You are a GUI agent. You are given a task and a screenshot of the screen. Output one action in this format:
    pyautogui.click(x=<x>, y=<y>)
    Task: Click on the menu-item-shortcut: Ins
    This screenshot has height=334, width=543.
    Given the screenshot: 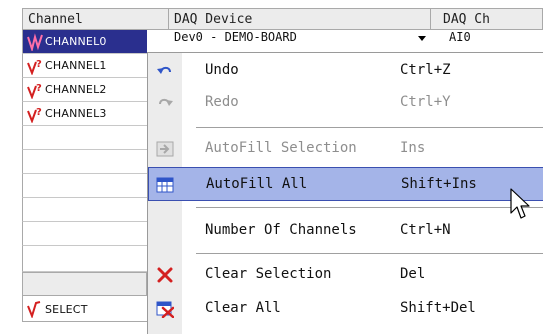 What is the action you would take?
    pyautogui.click(x=413, y=148)
    